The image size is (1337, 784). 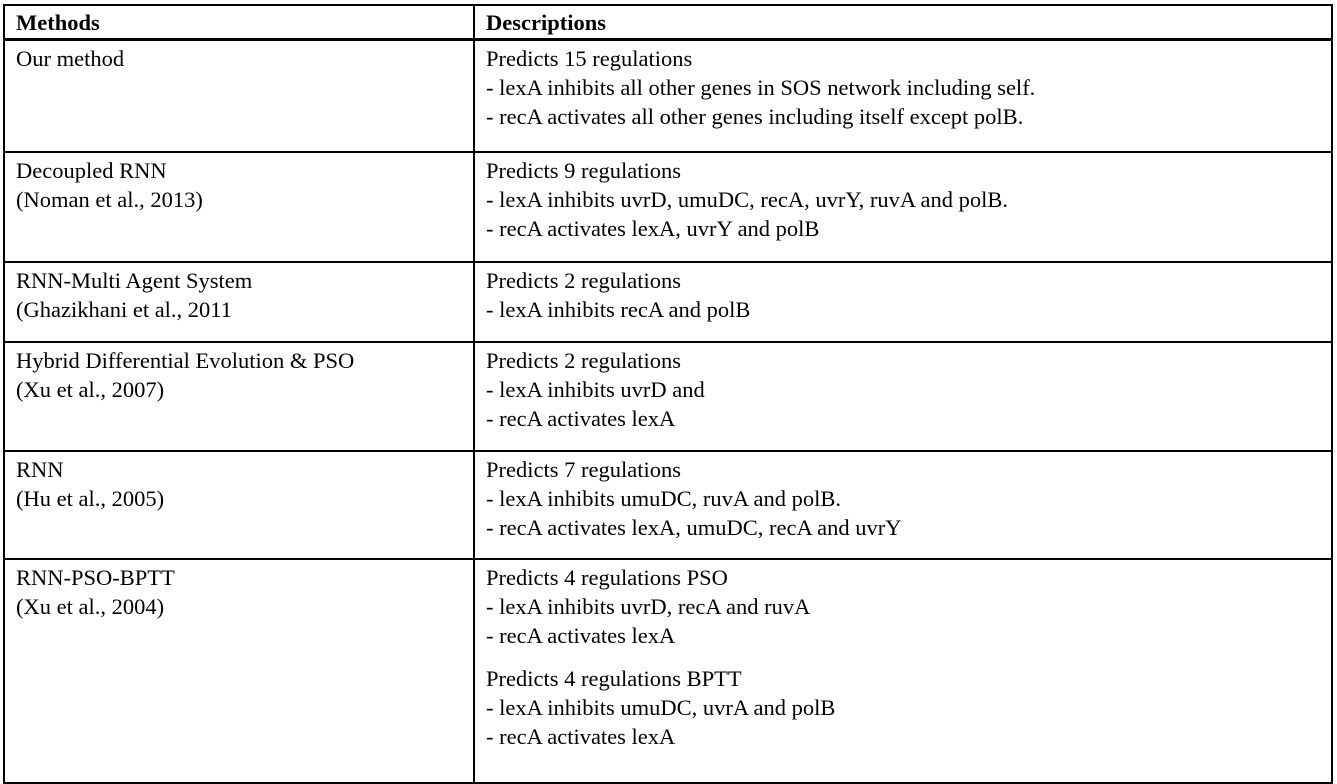 What do you see at coordinates (903, 22) in the screenshot?
I see `column-header-descriptions: Descriptions` at bounding box center [903, 22].